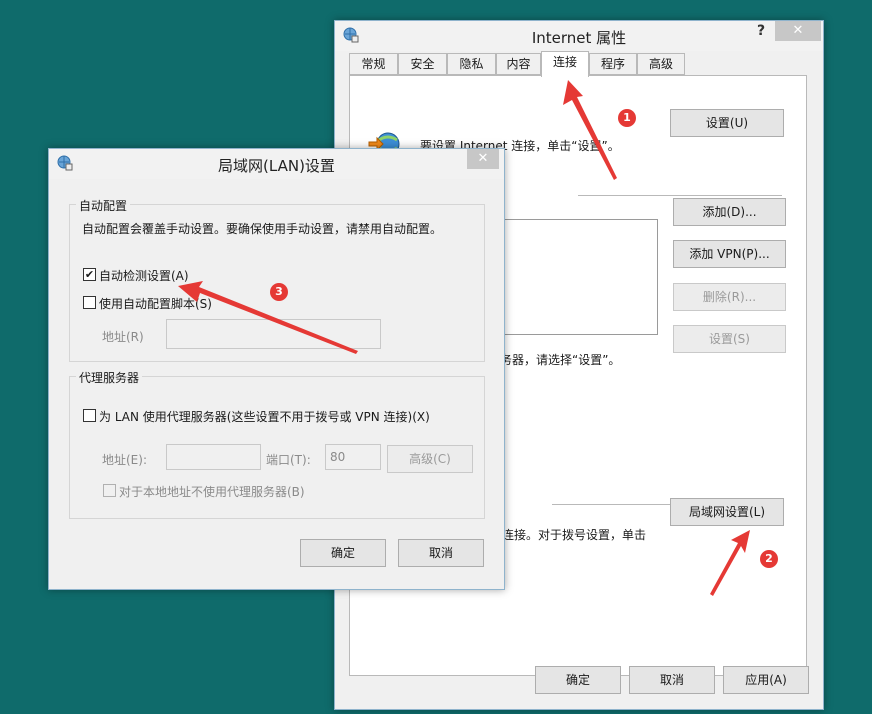 This screenshot has width=872, height=714. What do you see at coordinates (268, 317) in the screenshot?
I see `arrow-to-auto-detect` at bounding box center [268, 317].